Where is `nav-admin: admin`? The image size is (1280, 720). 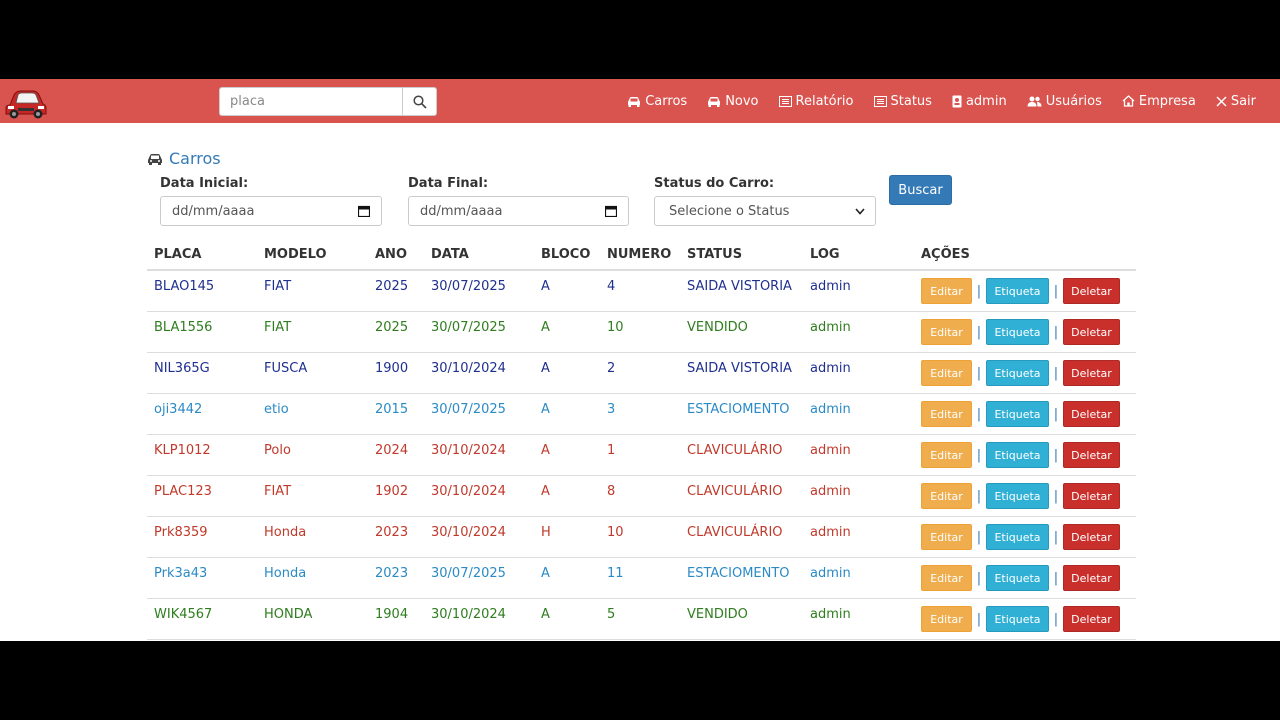
nav-admin: admin is located at coordinates (979, 101).